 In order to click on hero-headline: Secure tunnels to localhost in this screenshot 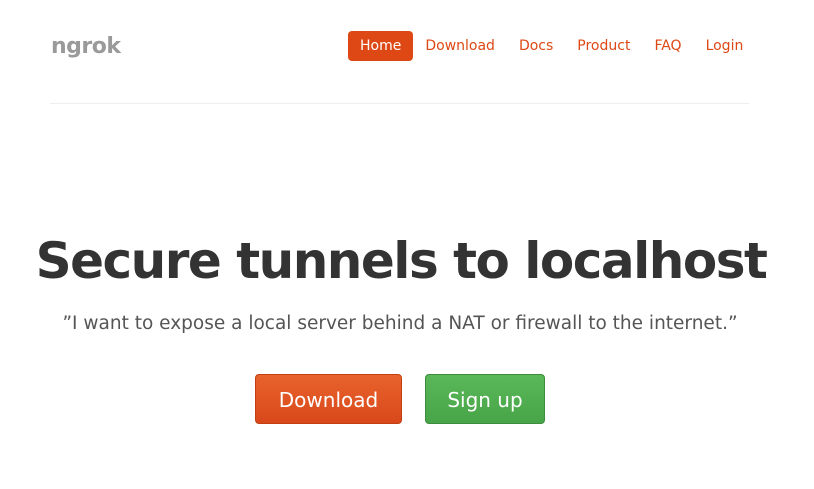, I will do `click(401, 261)`.